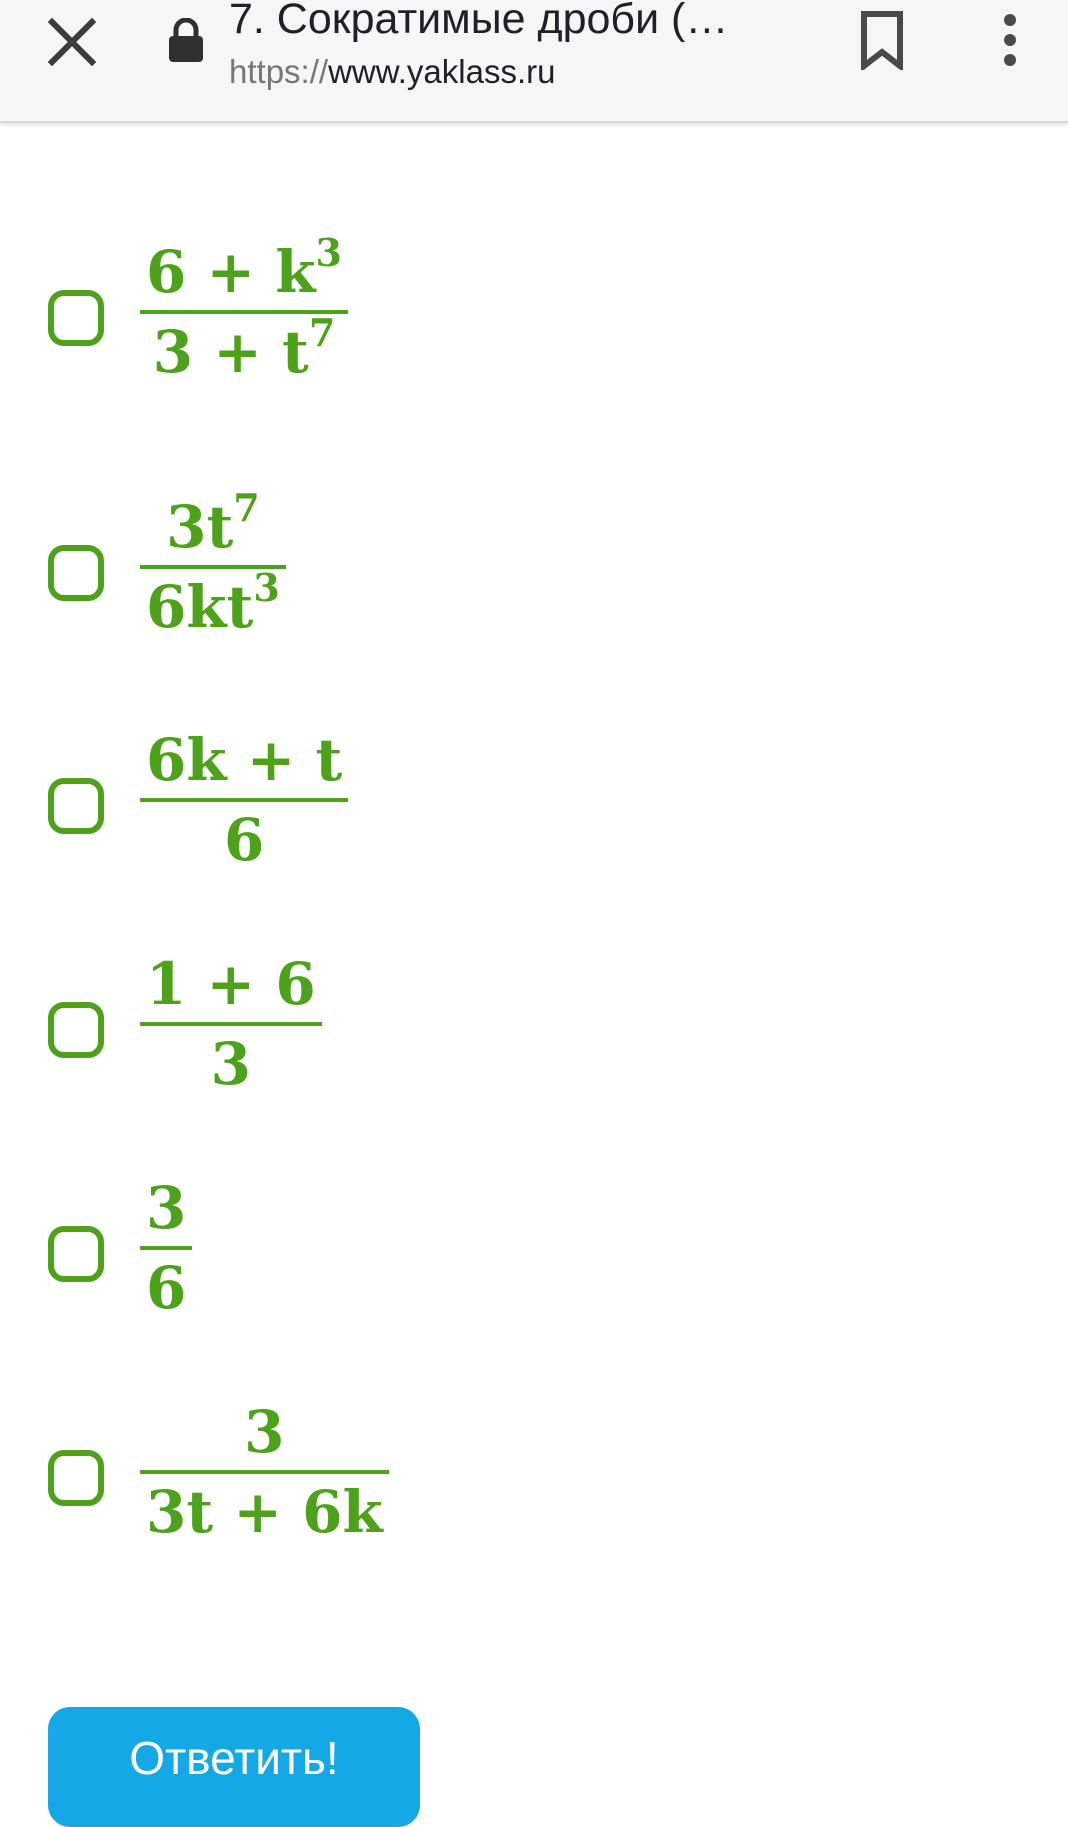 This screenshot has width=1068, height=1827. Describe the element at coordinates (166, 1248) in the screenshot. I see `option-fraction: 3 6` at that location.